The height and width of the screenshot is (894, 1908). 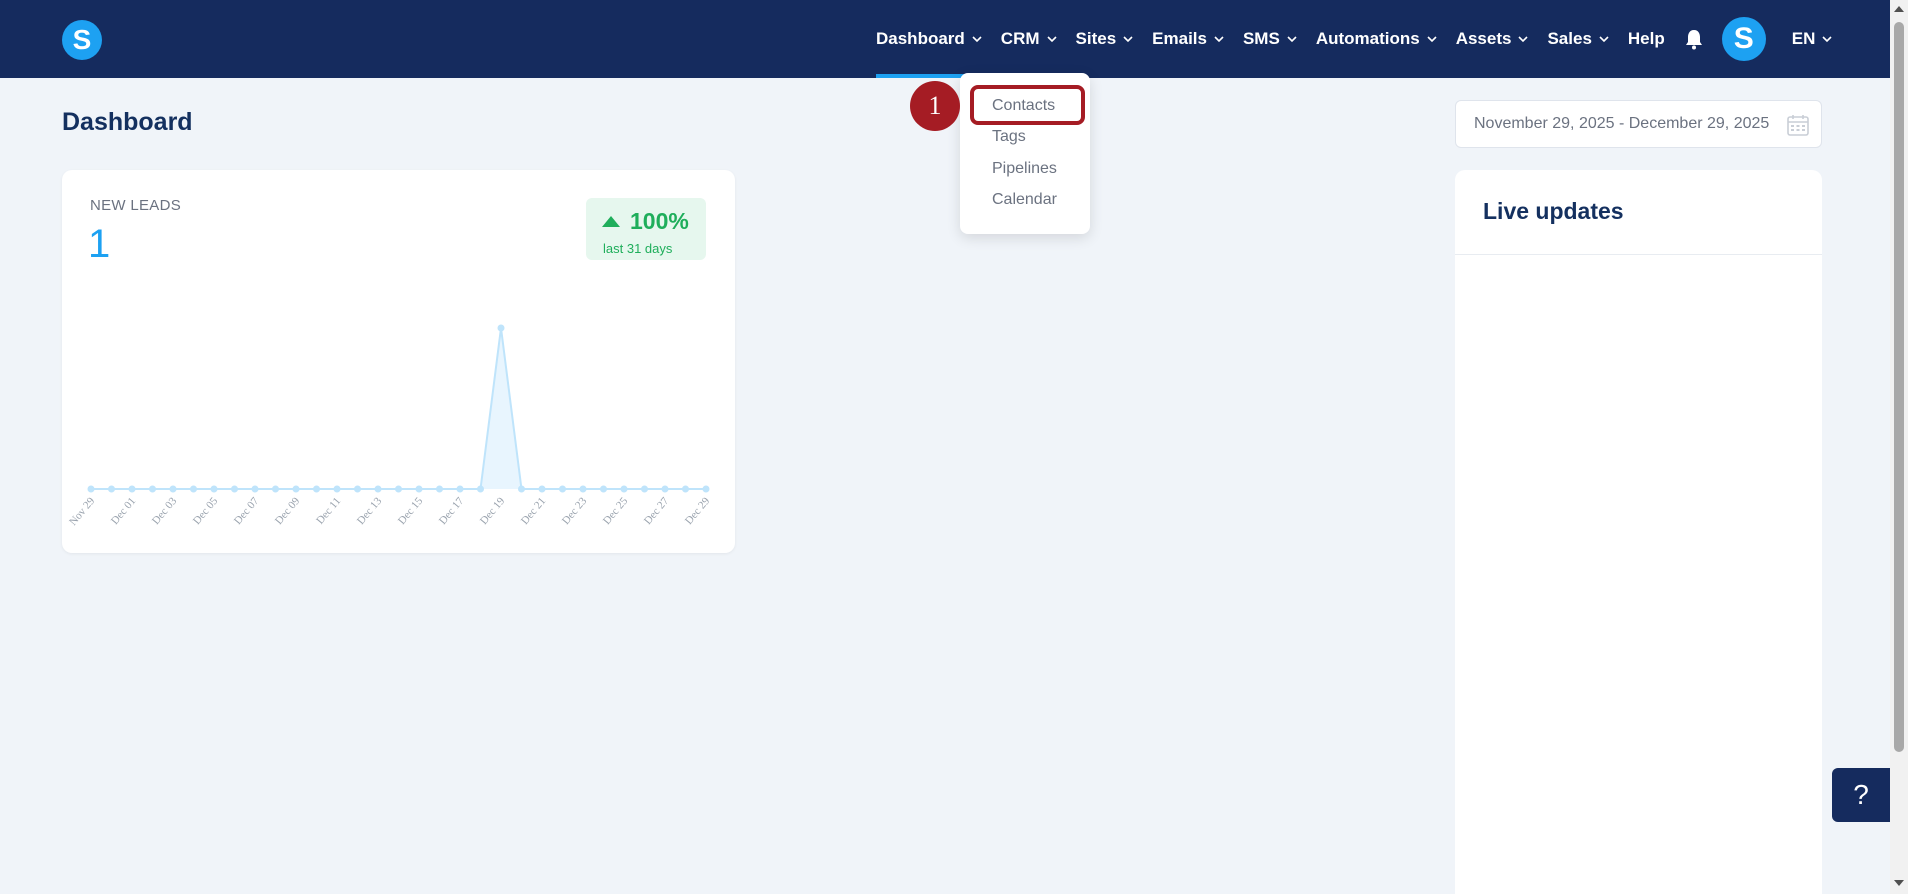 I want to click on x-tick-label: Dec 07, so click(x=247, y=511).